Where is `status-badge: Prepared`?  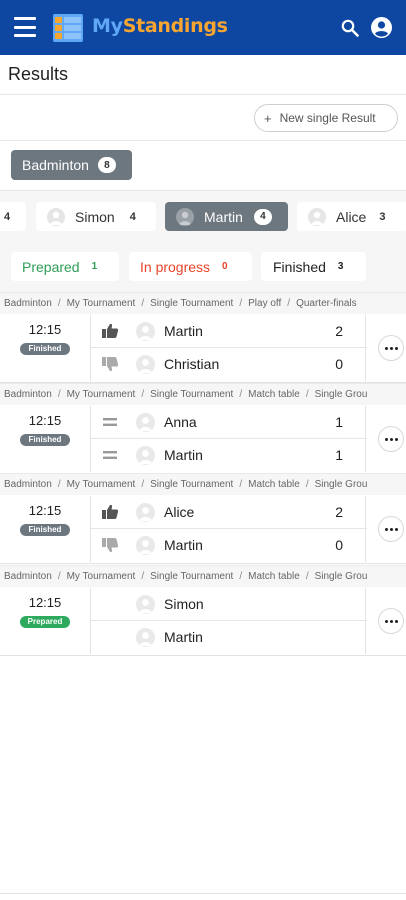
status-badge: Prepared is located at coordinates (45, 622).